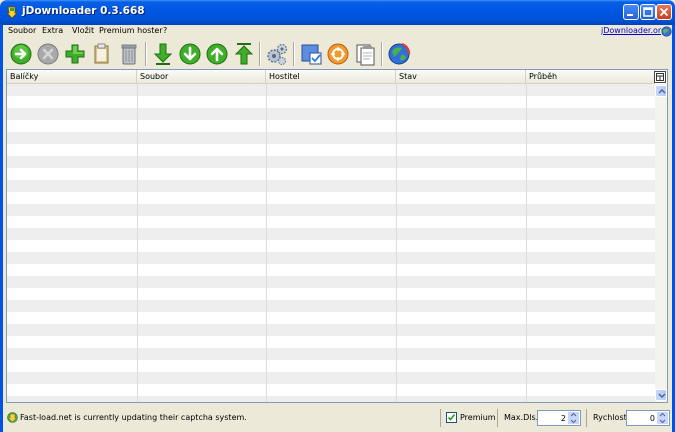 The height and width of the screenshot is (432, 675). Describe the element at coordinates (244, 54) in the screenshot. I see `move-top-button` at that location.